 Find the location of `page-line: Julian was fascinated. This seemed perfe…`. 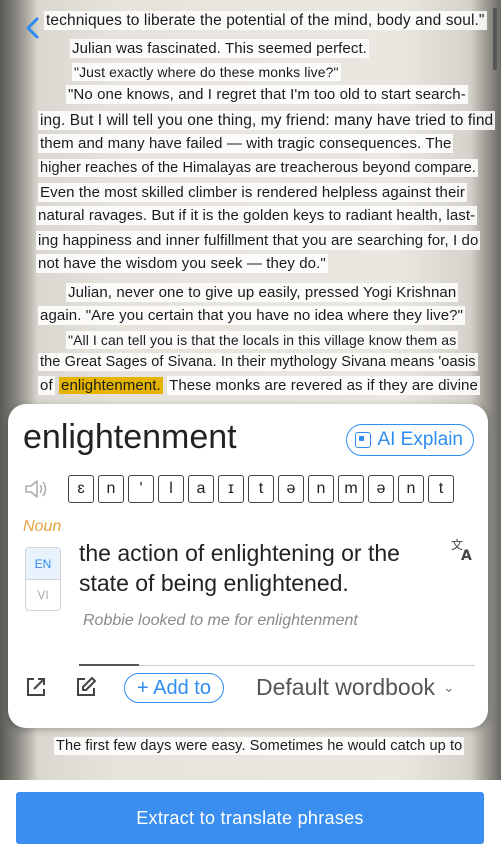

page-line: Julian was fascinated. This seemed perfe… is located at coordinates (220, 48).